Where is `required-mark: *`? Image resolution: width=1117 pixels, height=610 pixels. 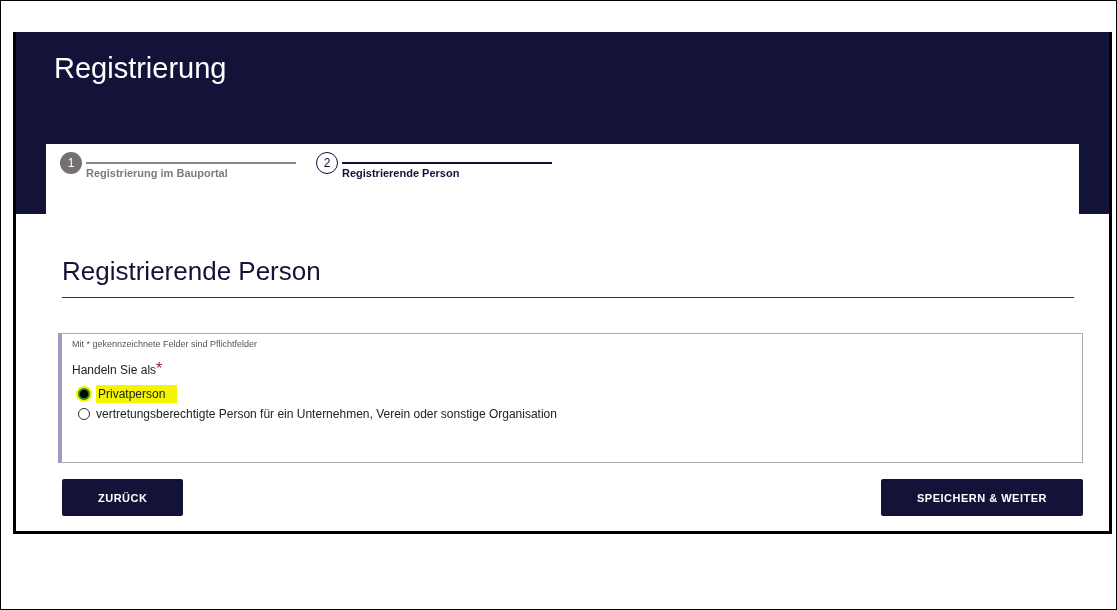
required-mark: * is located at coordinates (159, 368).